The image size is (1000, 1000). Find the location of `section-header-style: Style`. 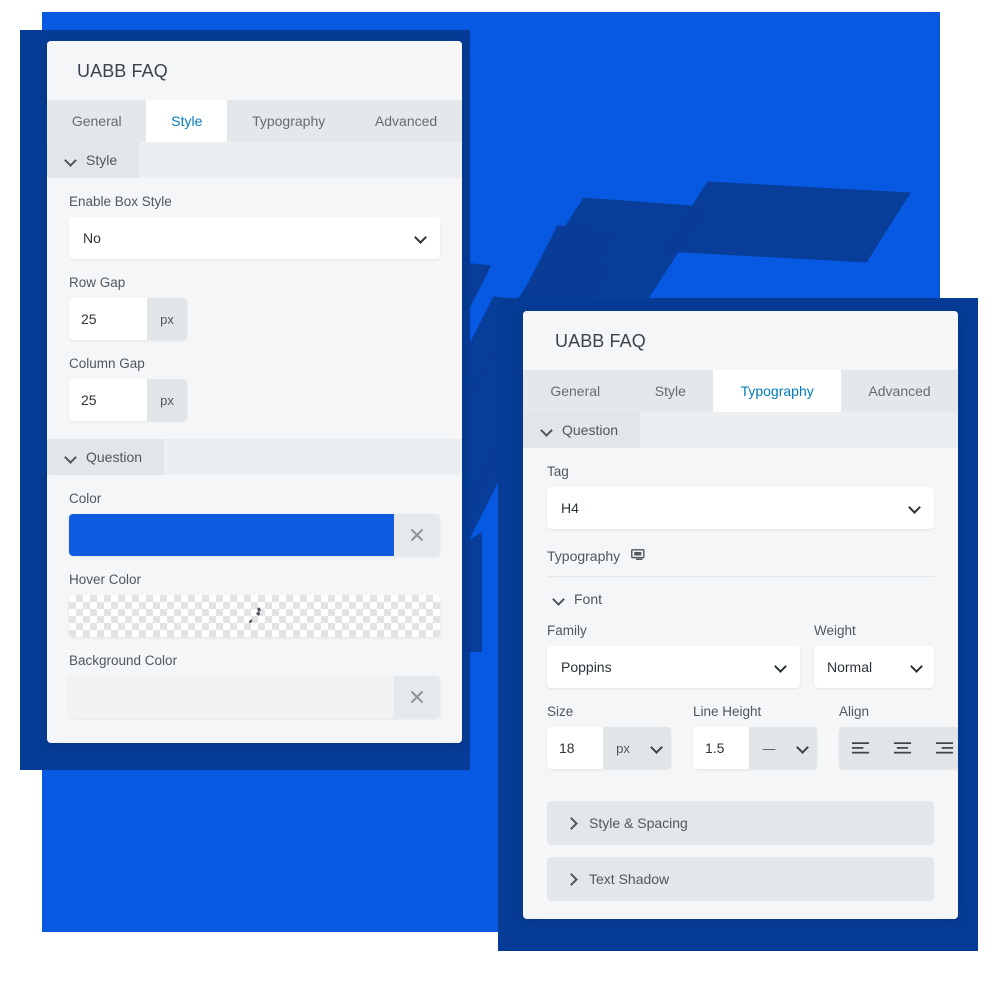

section-header-style: Style is located at coordinates (254, 160).